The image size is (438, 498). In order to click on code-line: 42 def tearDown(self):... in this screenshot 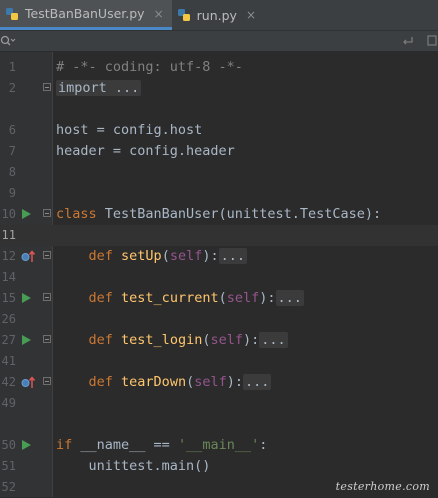, I will do `click(219, 382)`.